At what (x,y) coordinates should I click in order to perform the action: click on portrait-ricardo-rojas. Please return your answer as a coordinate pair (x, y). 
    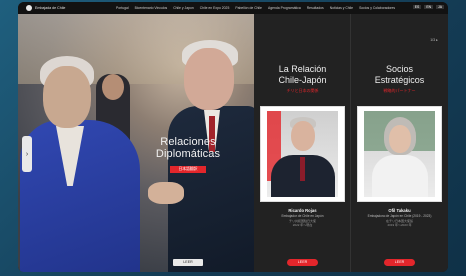
    Looking at the image, I should click on (302, 154).